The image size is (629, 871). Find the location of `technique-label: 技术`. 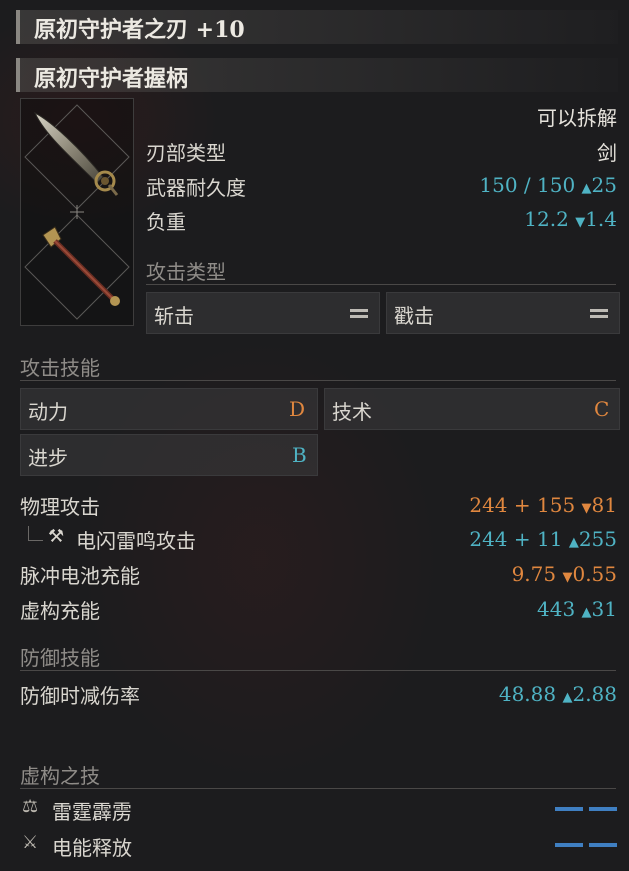

technique-label: 技术 is located at coordinates (352, 412).